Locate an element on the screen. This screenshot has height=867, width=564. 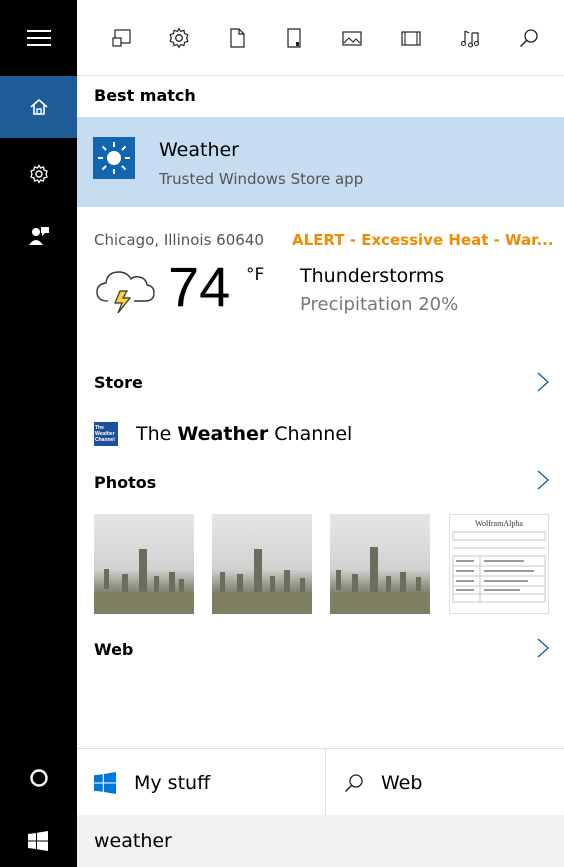
folders-filter-button is located at coordinates (294, 38).